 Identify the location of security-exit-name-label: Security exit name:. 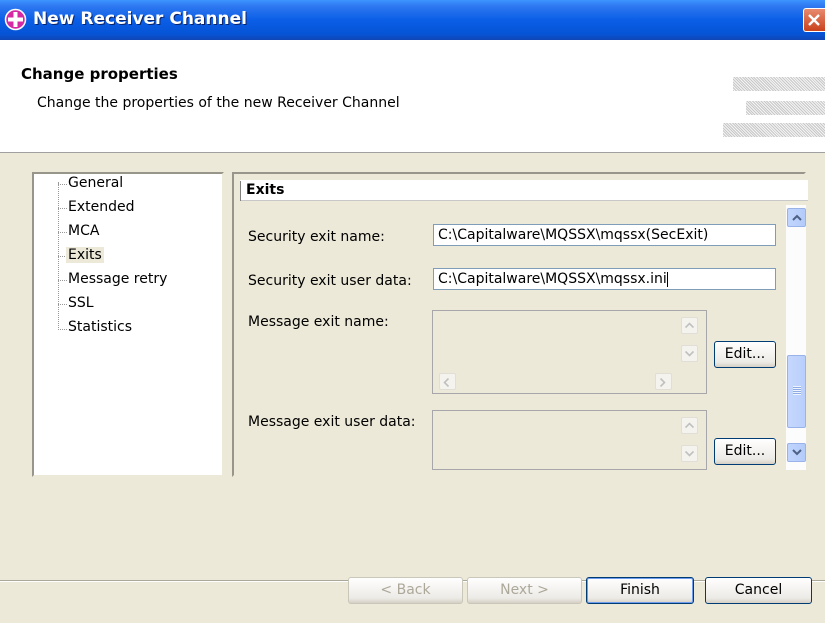
(316, 237).